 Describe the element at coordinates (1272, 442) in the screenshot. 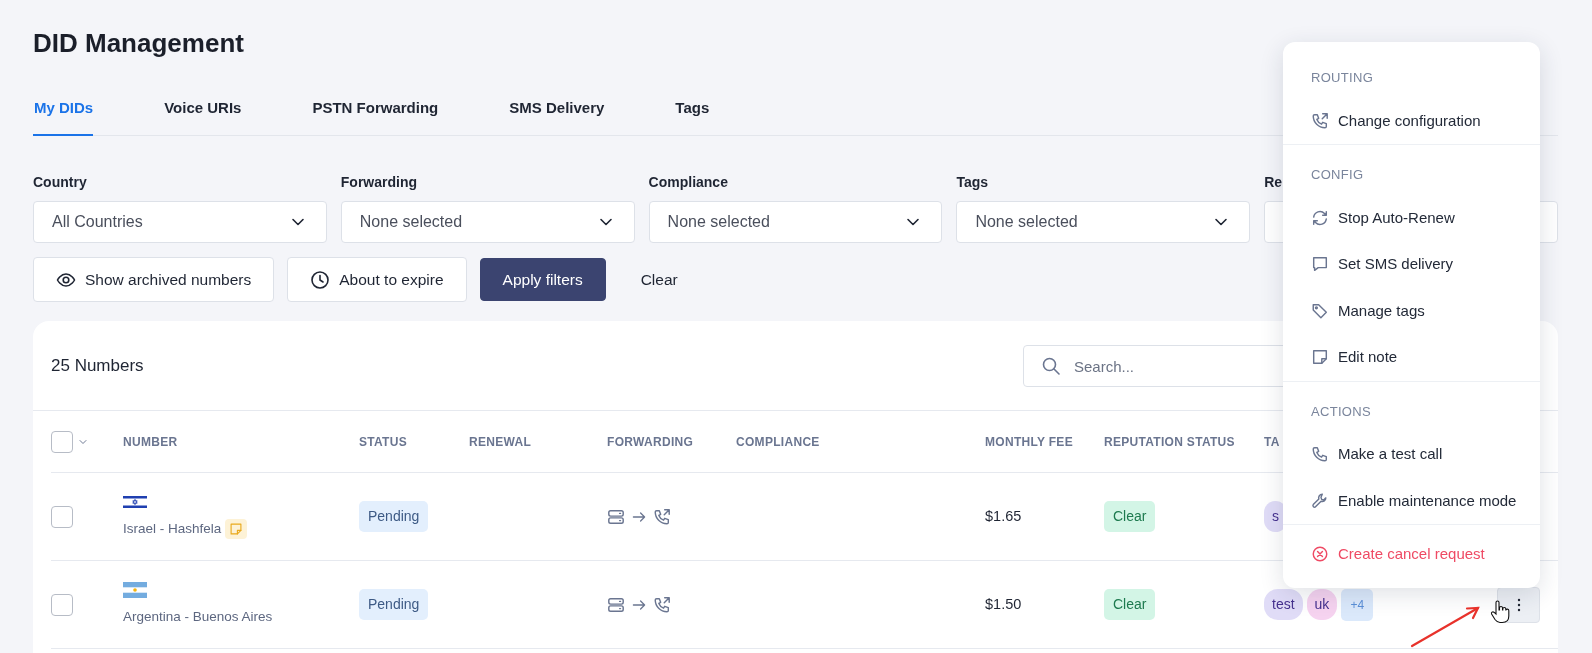

I see `column-header: TA` at that location.